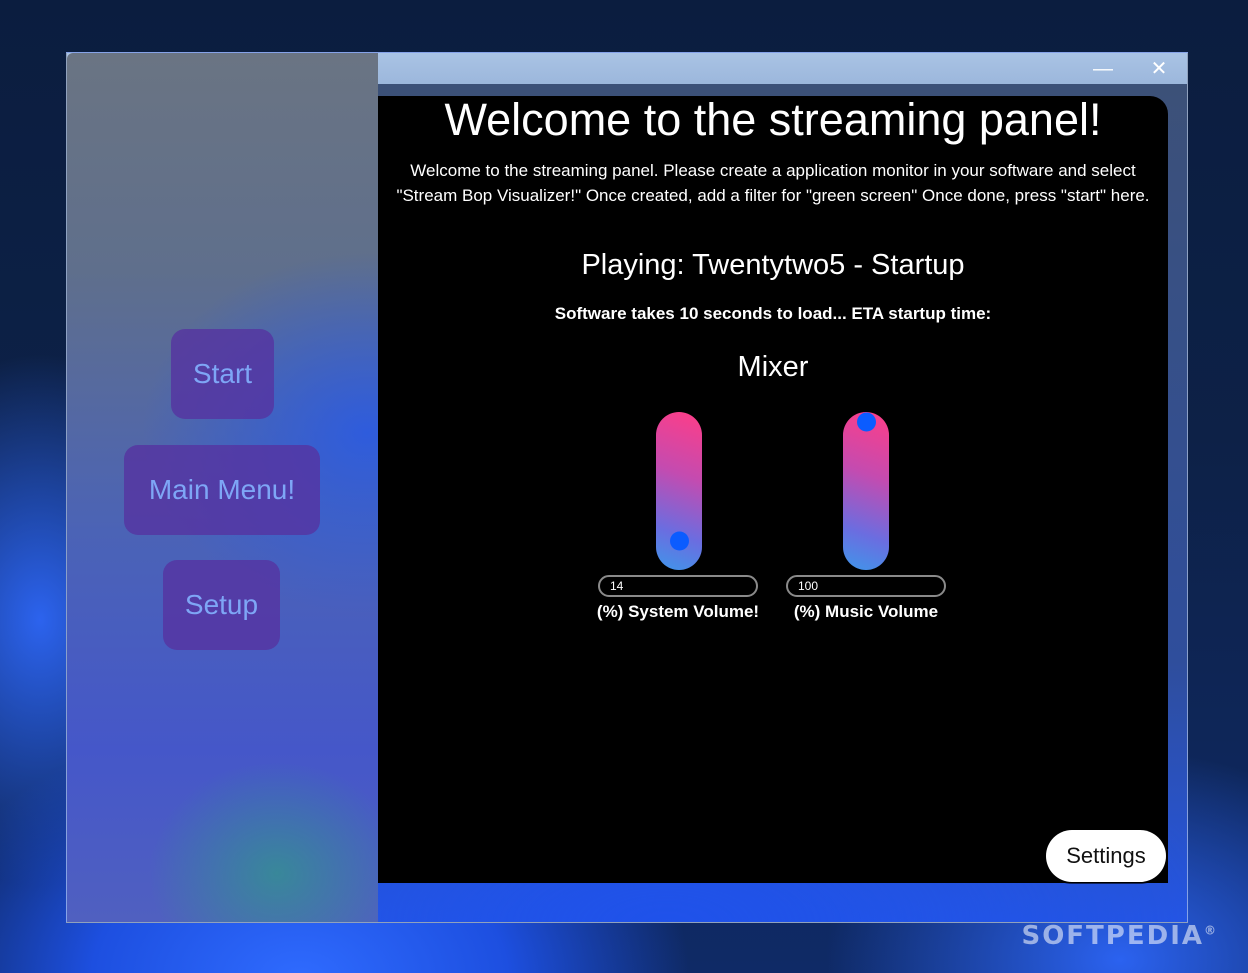 Image resolution: width=1248 pixels, height=973 pixels. What do you see at coordinates (222, 374) in the screenshot?
I see `start-button: Start` at bounding box center [222, 374].